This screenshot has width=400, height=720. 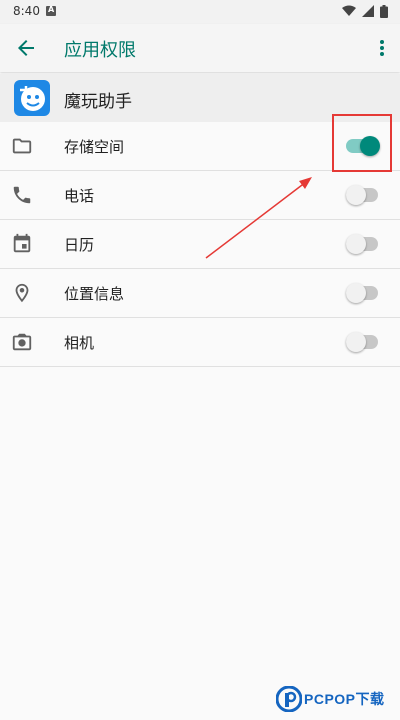 I want to click on status-icons, so click(x=365, y=11).